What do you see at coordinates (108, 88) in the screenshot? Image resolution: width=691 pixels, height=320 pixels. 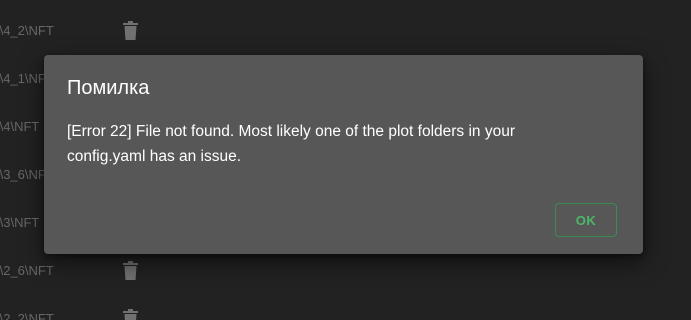 I see `dialog-title: Помилка` at bounding box center [108, 88].